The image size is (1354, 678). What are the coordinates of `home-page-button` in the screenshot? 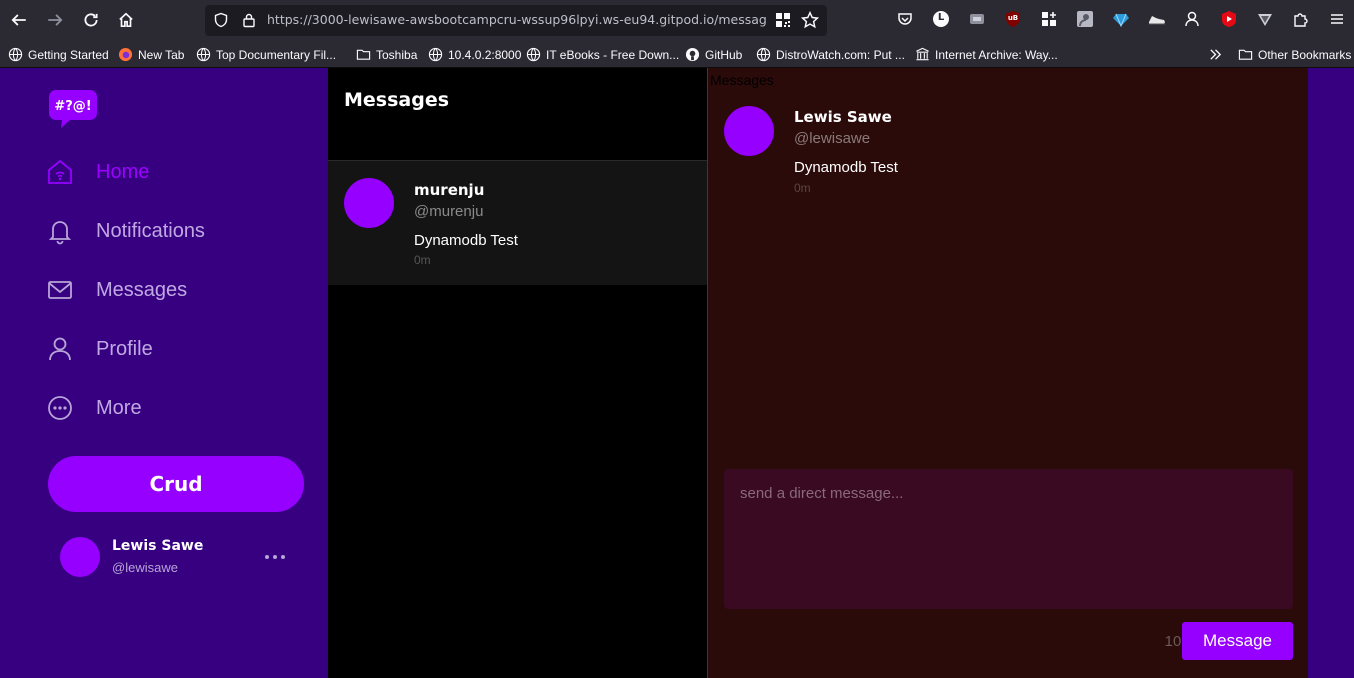 It's located at (126, 20).